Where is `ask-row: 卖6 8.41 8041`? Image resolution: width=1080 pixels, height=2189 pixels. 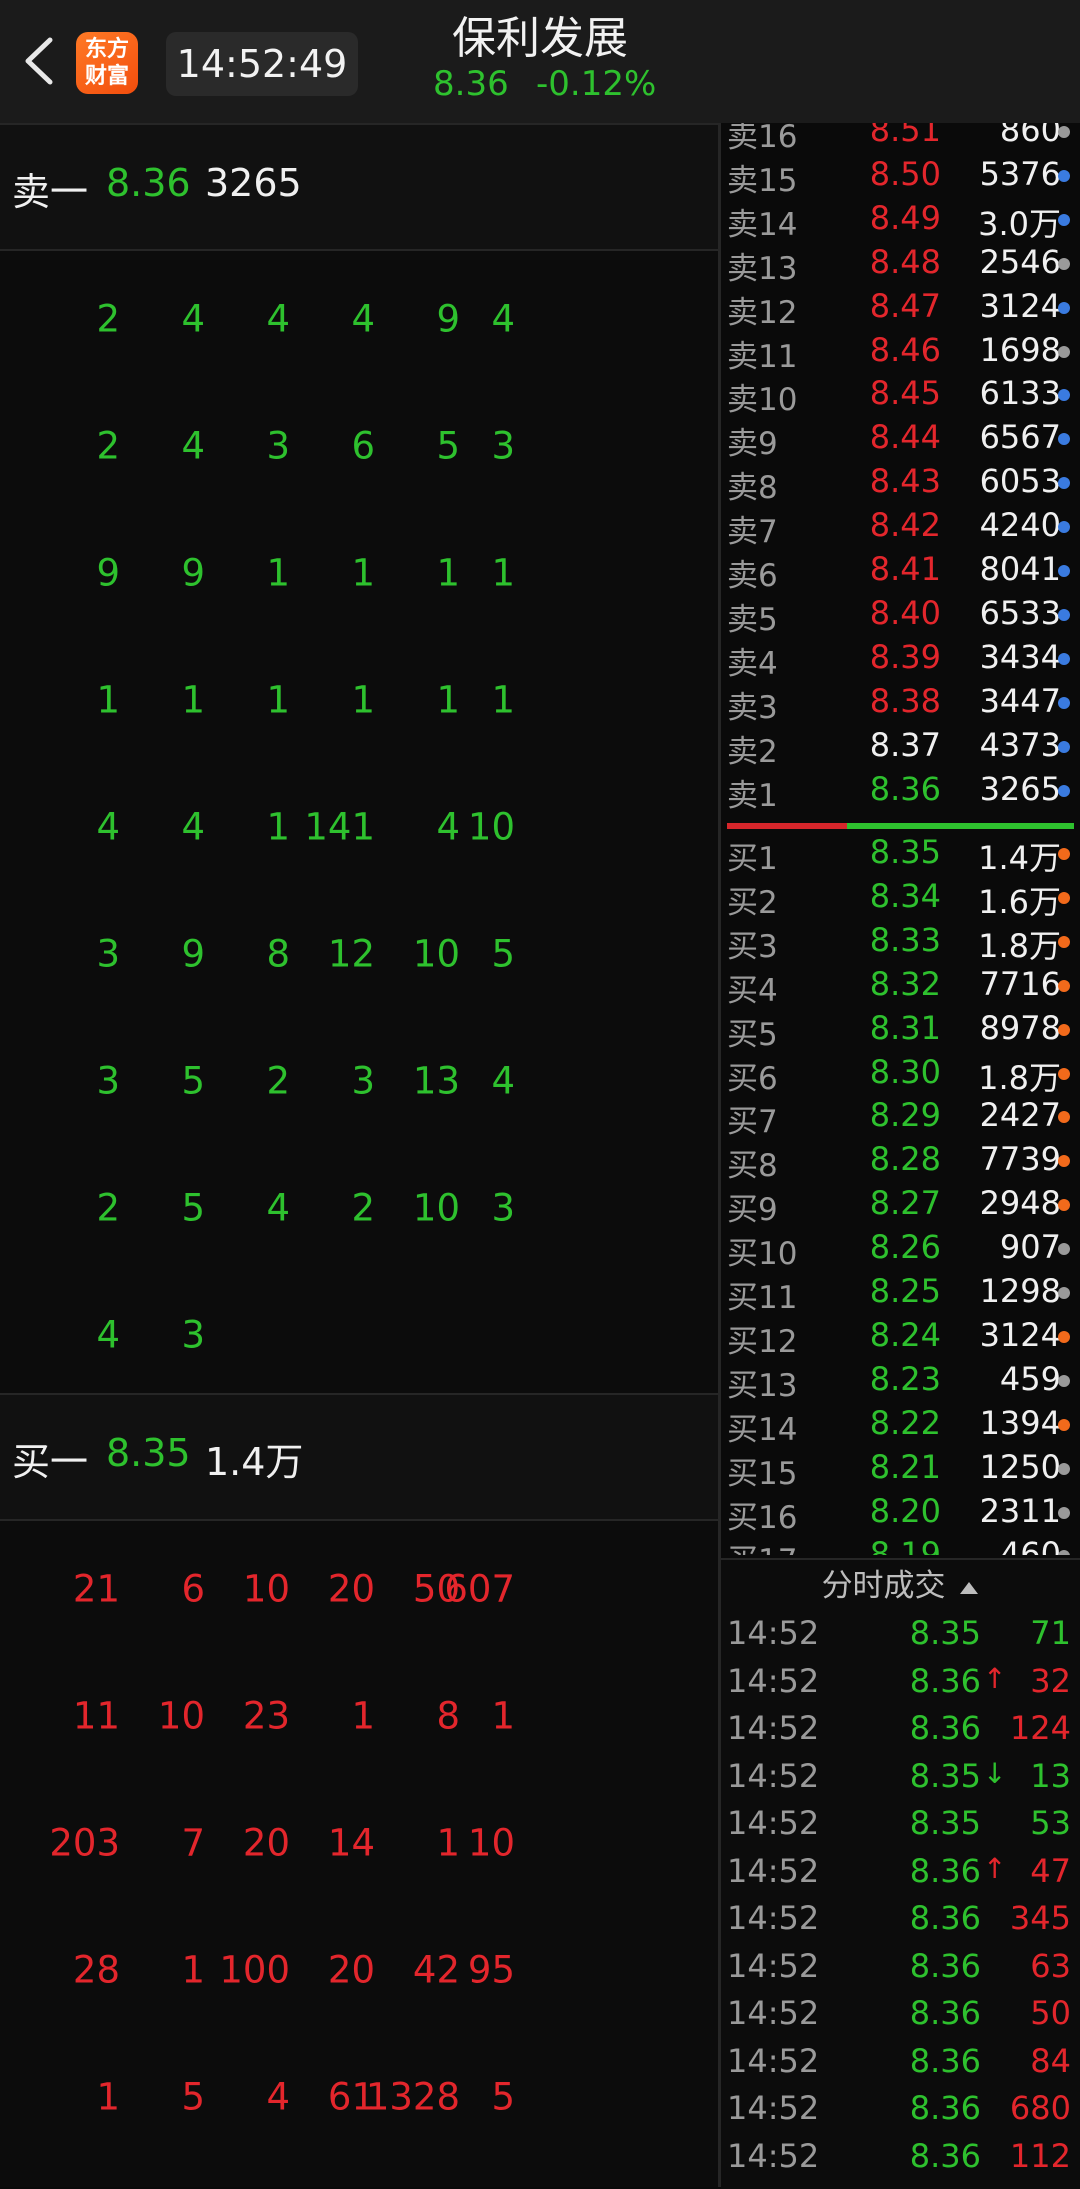 ask-row: 卖6 8.41 8041 is located at coordinates (900, 571).